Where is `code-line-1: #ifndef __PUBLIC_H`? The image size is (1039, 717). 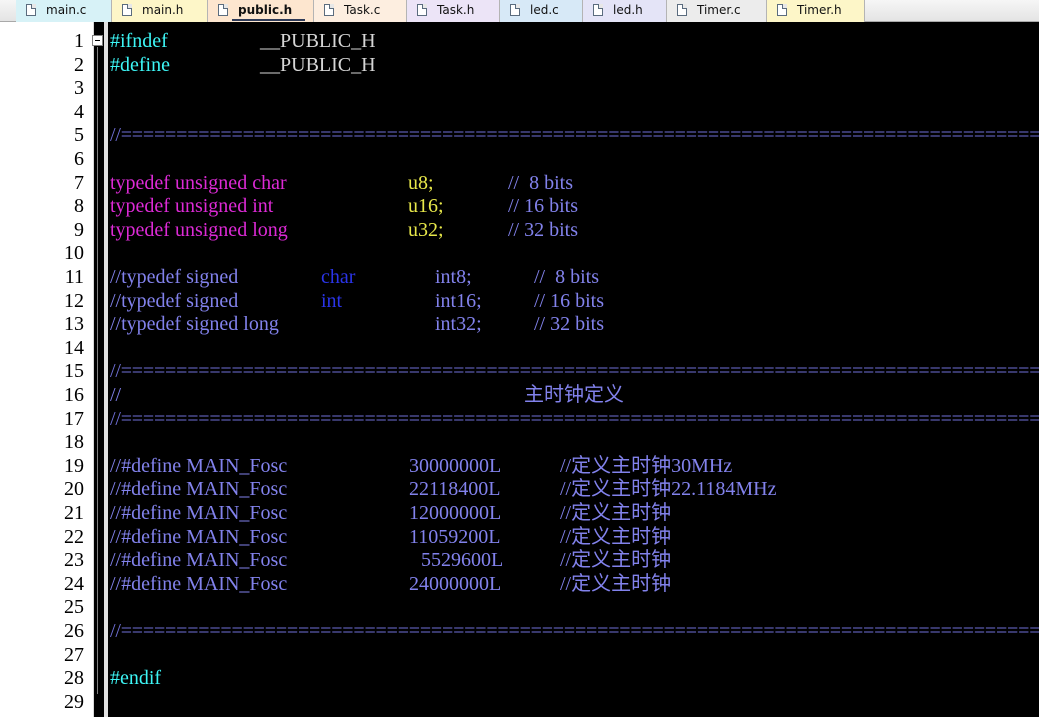 code-line-1: #ifndef __PUBLIC_H is located at coordinates (243, 42).